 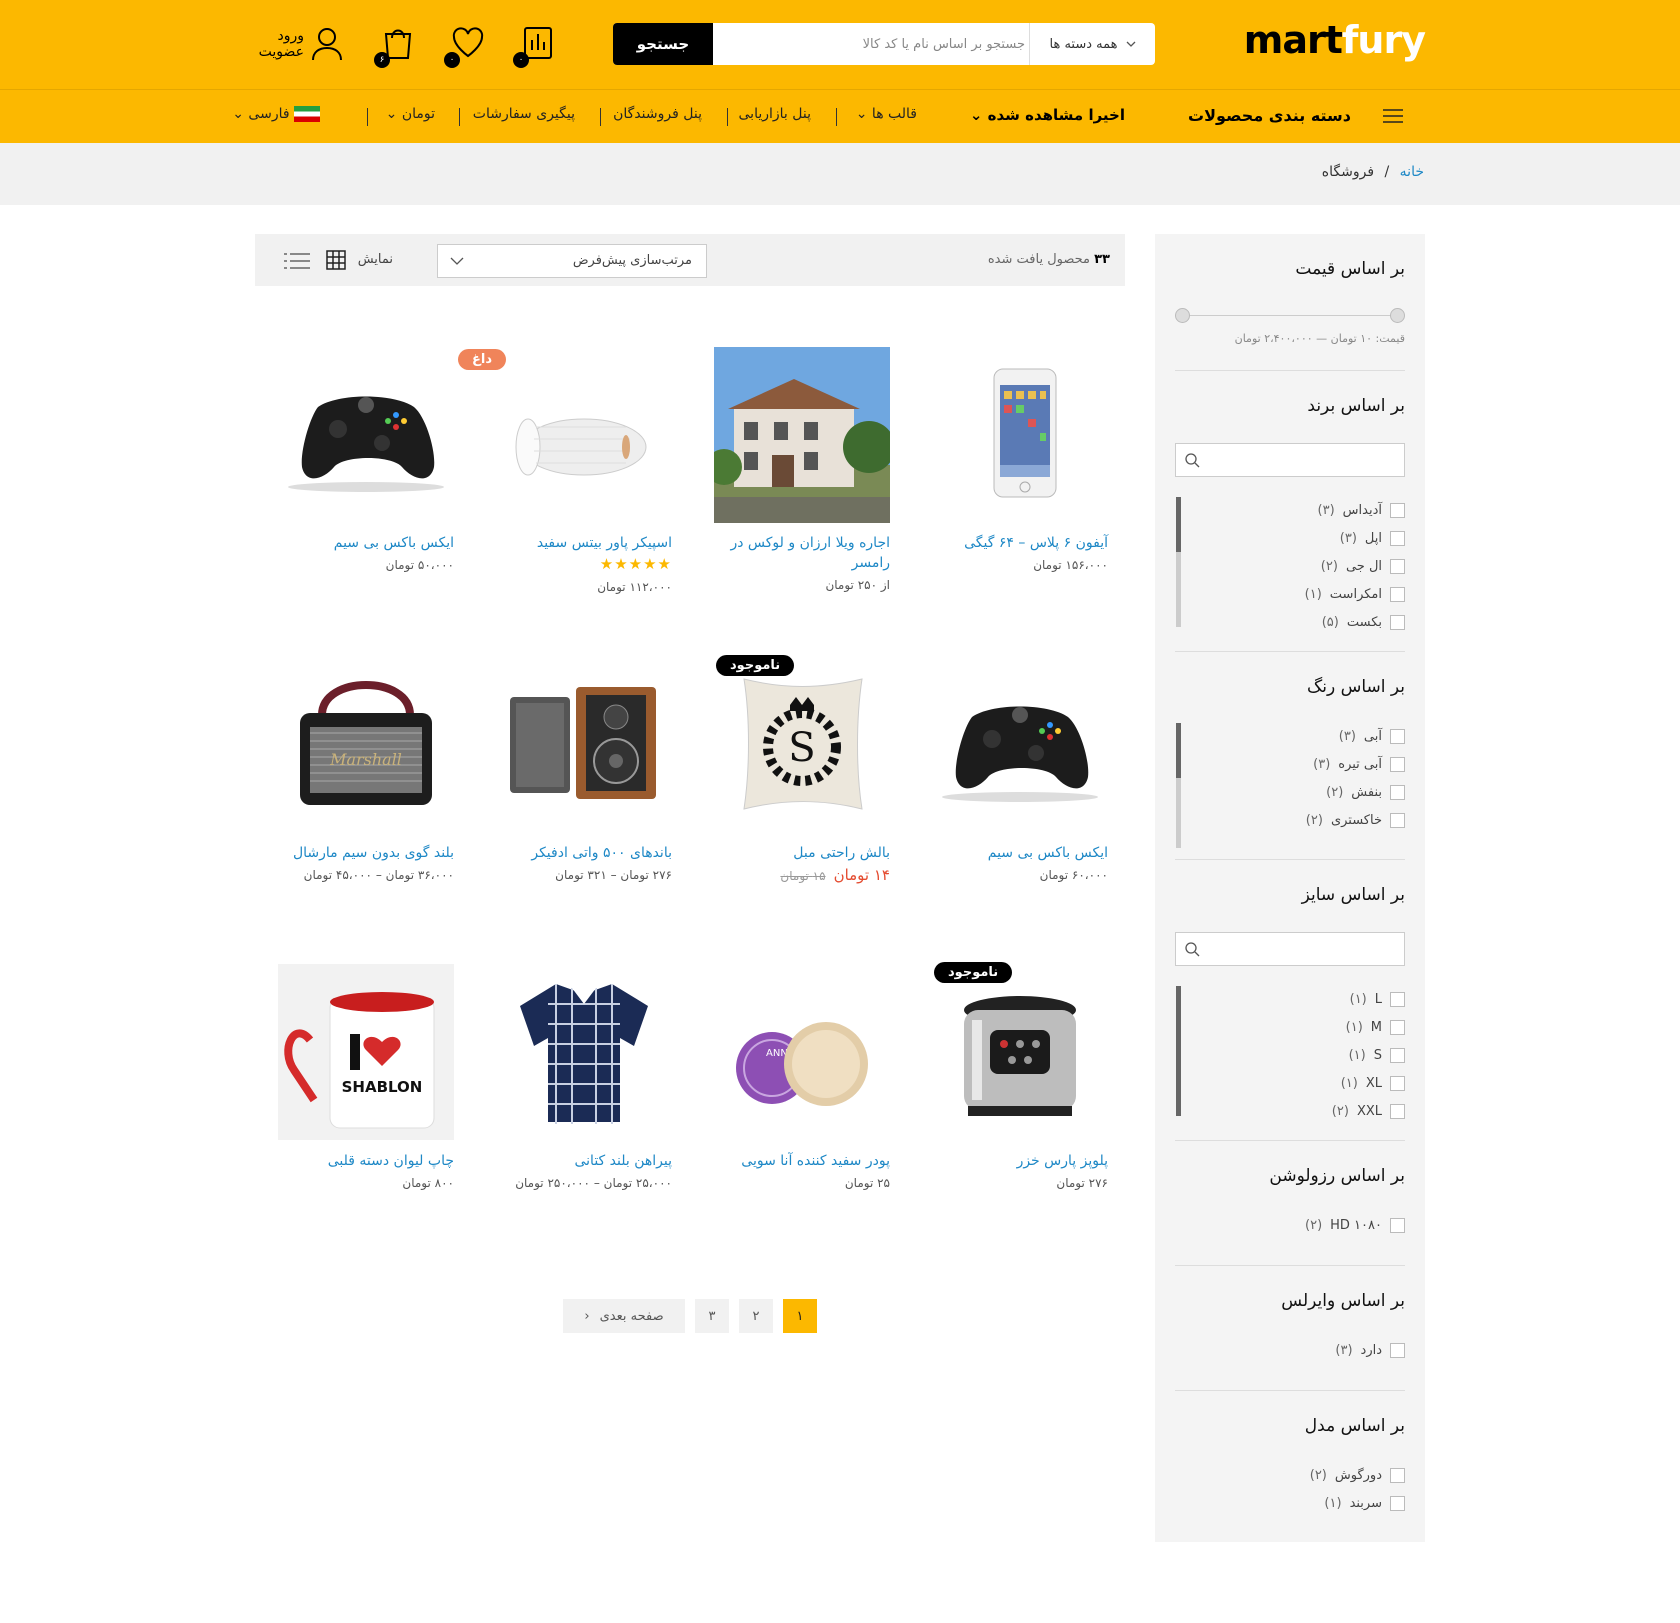 I want to click on product-title: باندهای ۵۰۰ واتی ادفیکر, so click(x=578, y=853).